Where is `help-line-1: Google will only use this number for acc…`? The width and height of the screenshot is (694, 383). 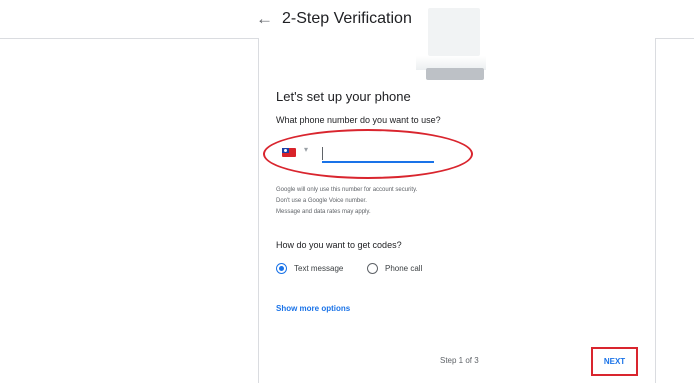 help-line-1: Google will only use this number for acc… is located at coordinates (347, 190).